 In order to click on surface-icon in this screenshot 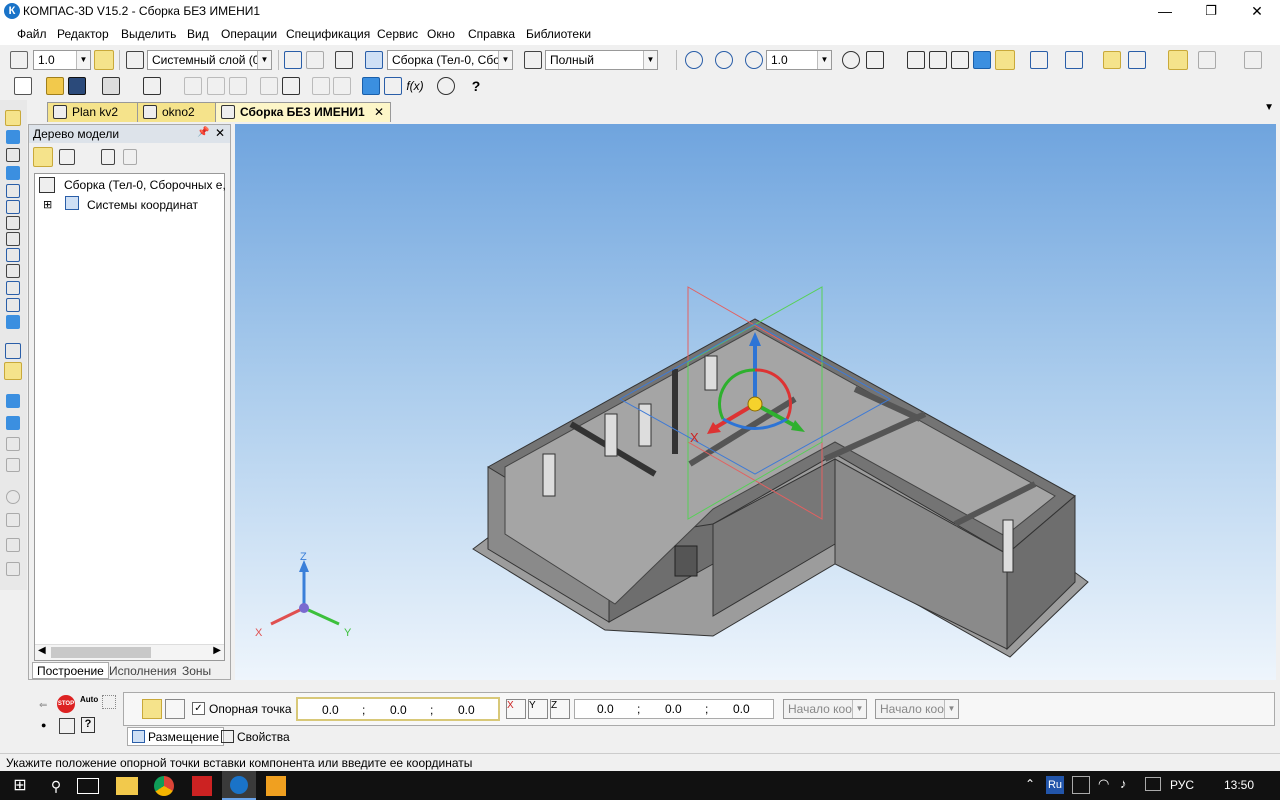, I will do `click(13, 173)`.